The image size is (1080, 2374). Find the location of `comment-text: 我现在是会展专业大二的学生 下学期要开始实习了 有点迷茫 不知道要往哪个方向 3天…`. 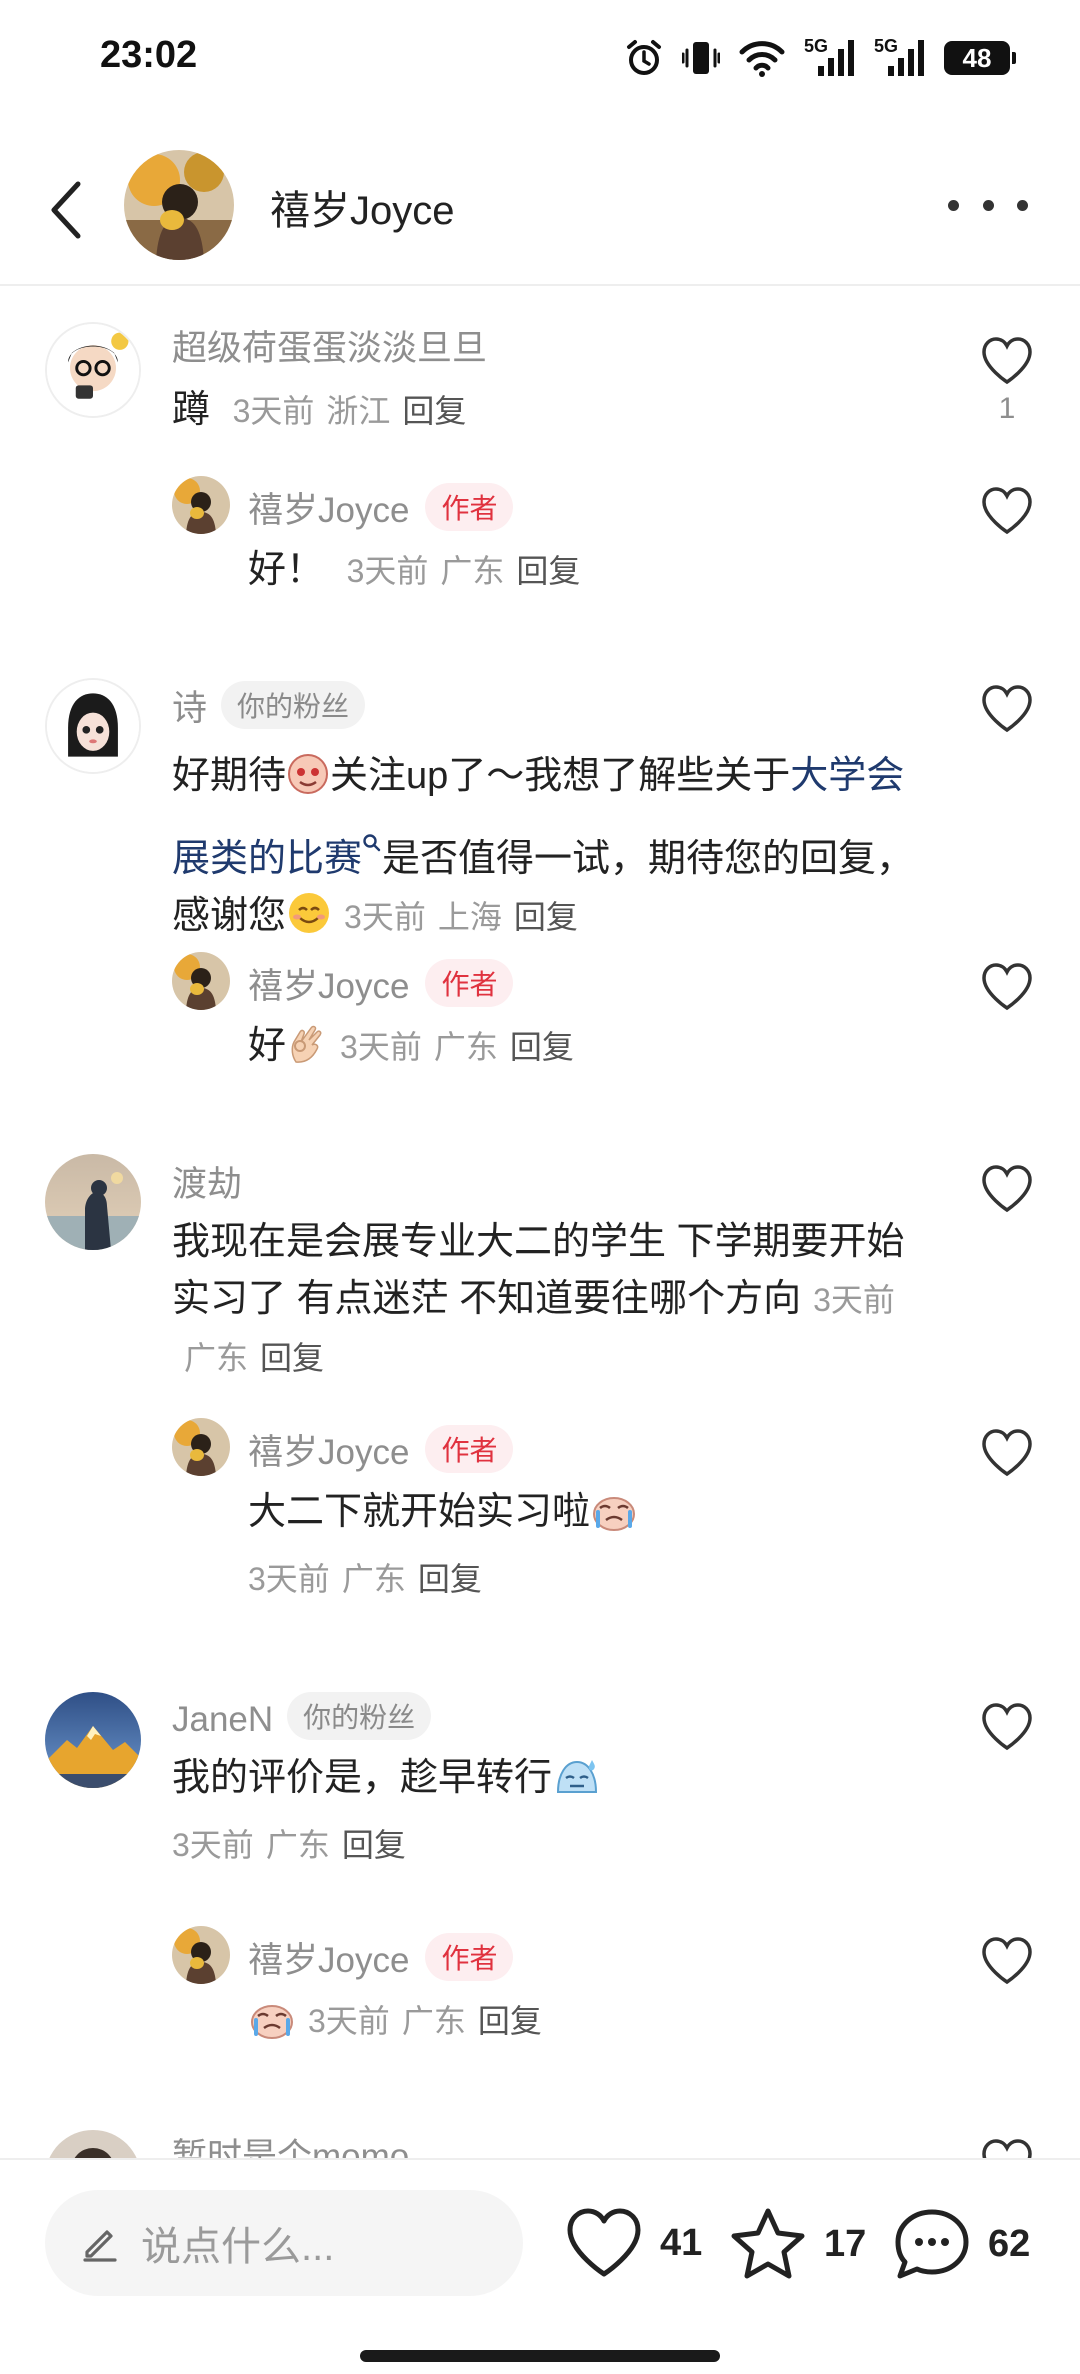

comment-text: 我现在是会展专业大二的学生 下学期要开始实习了 有点迷茫 不知道要往哪个方向 3天… is located at coordinates (548, 1300).